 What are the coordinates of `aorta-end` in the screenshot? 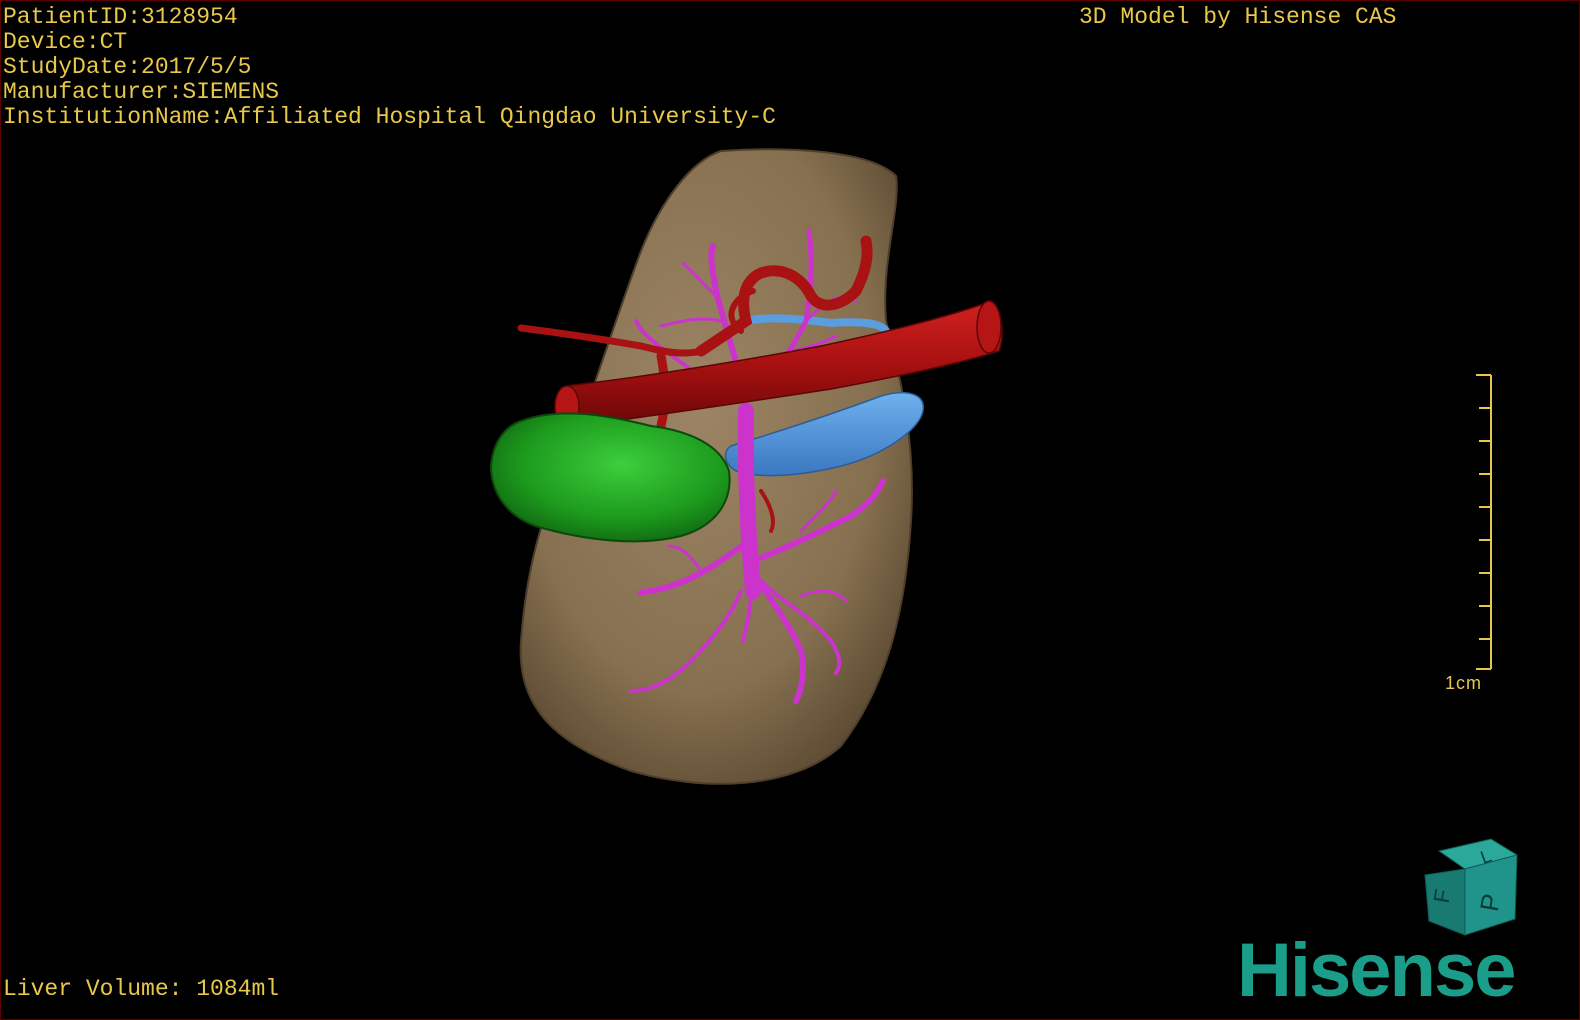 It's located at (989, 327).